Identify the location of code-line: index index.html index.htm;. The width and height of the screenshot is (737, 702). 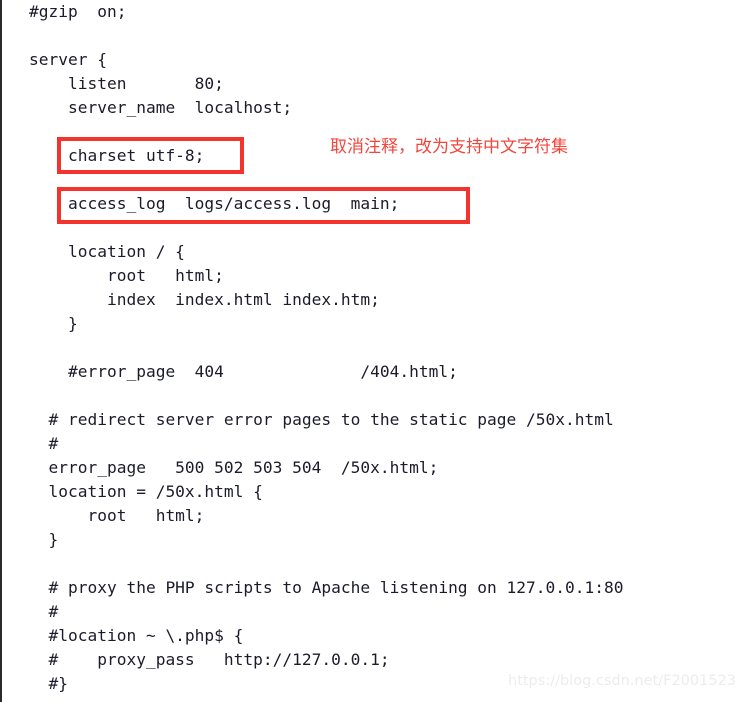
(204, 299).